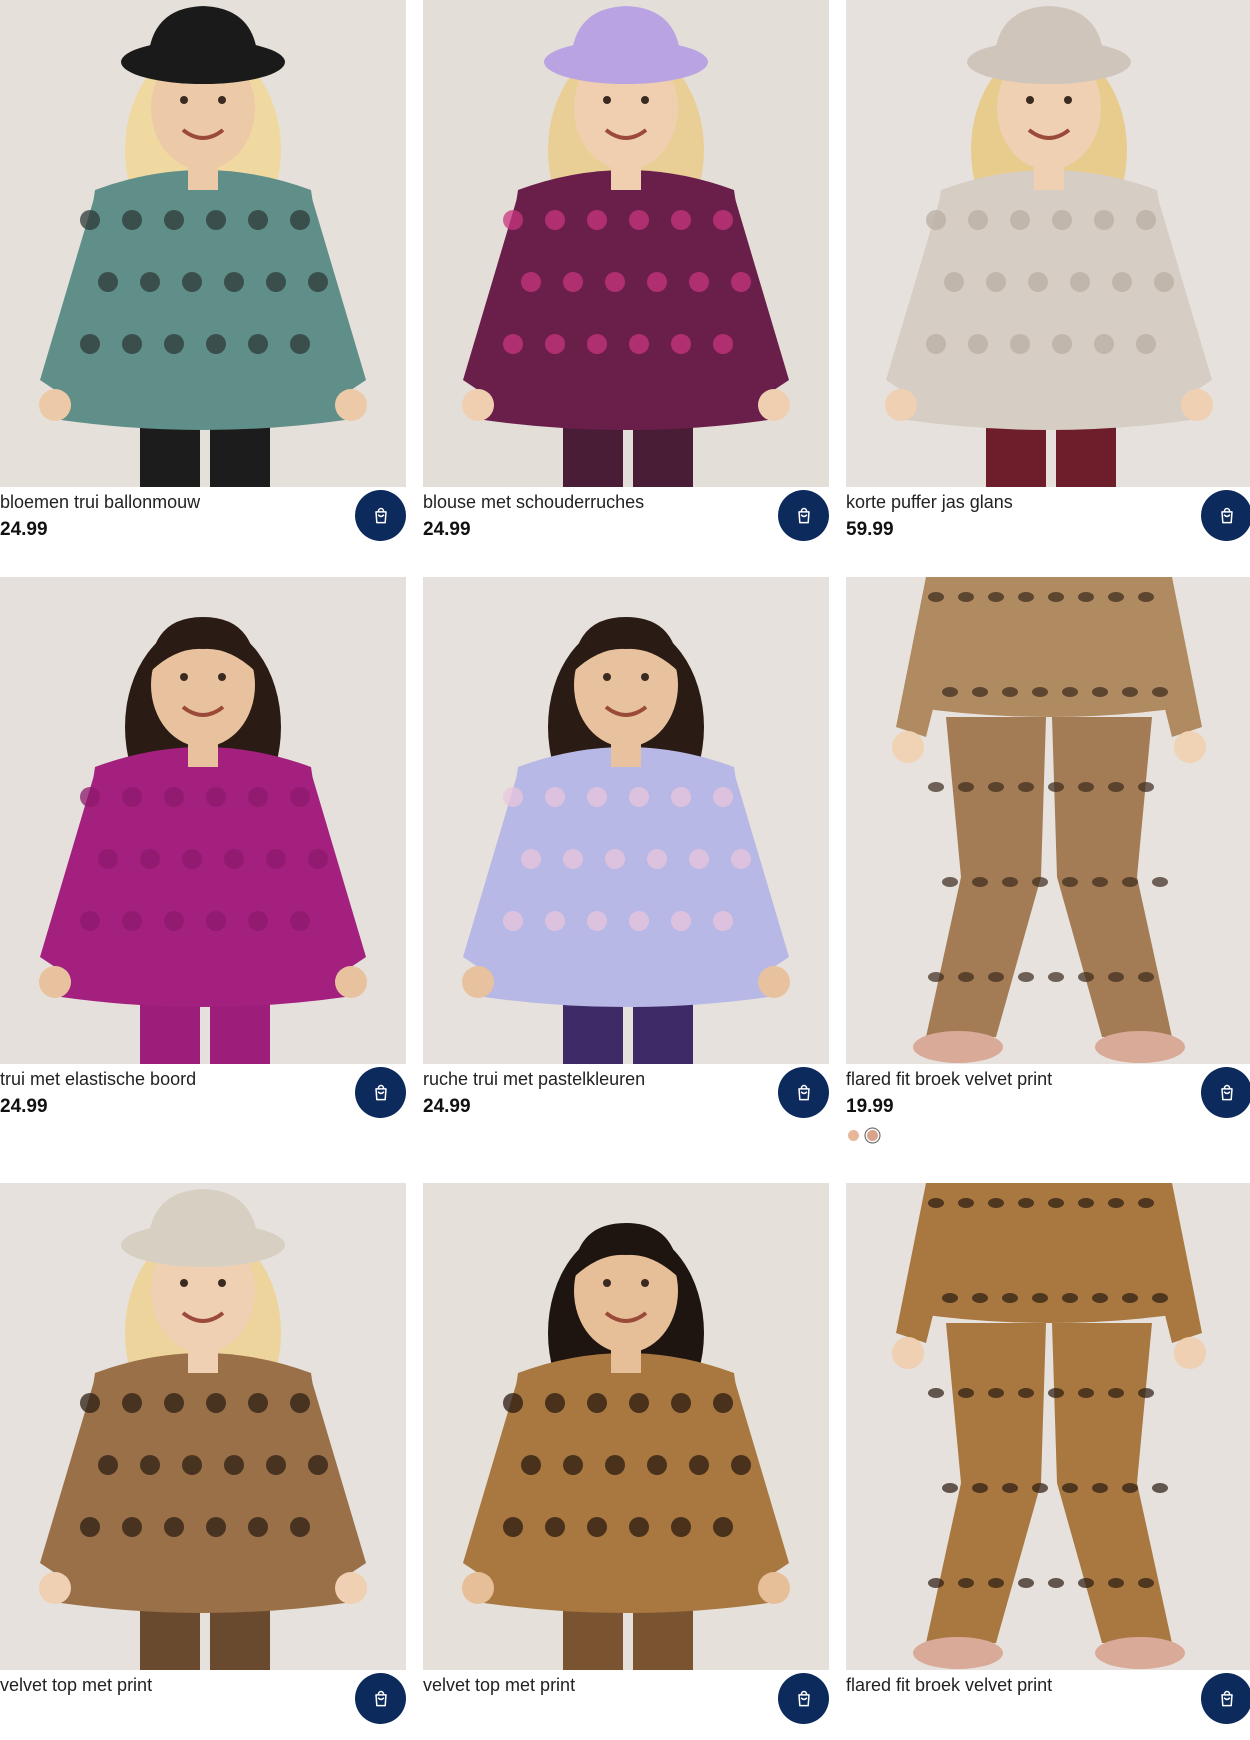  I want to click on product-info: blouse met schouderruches 24.99, so click(626, 522).